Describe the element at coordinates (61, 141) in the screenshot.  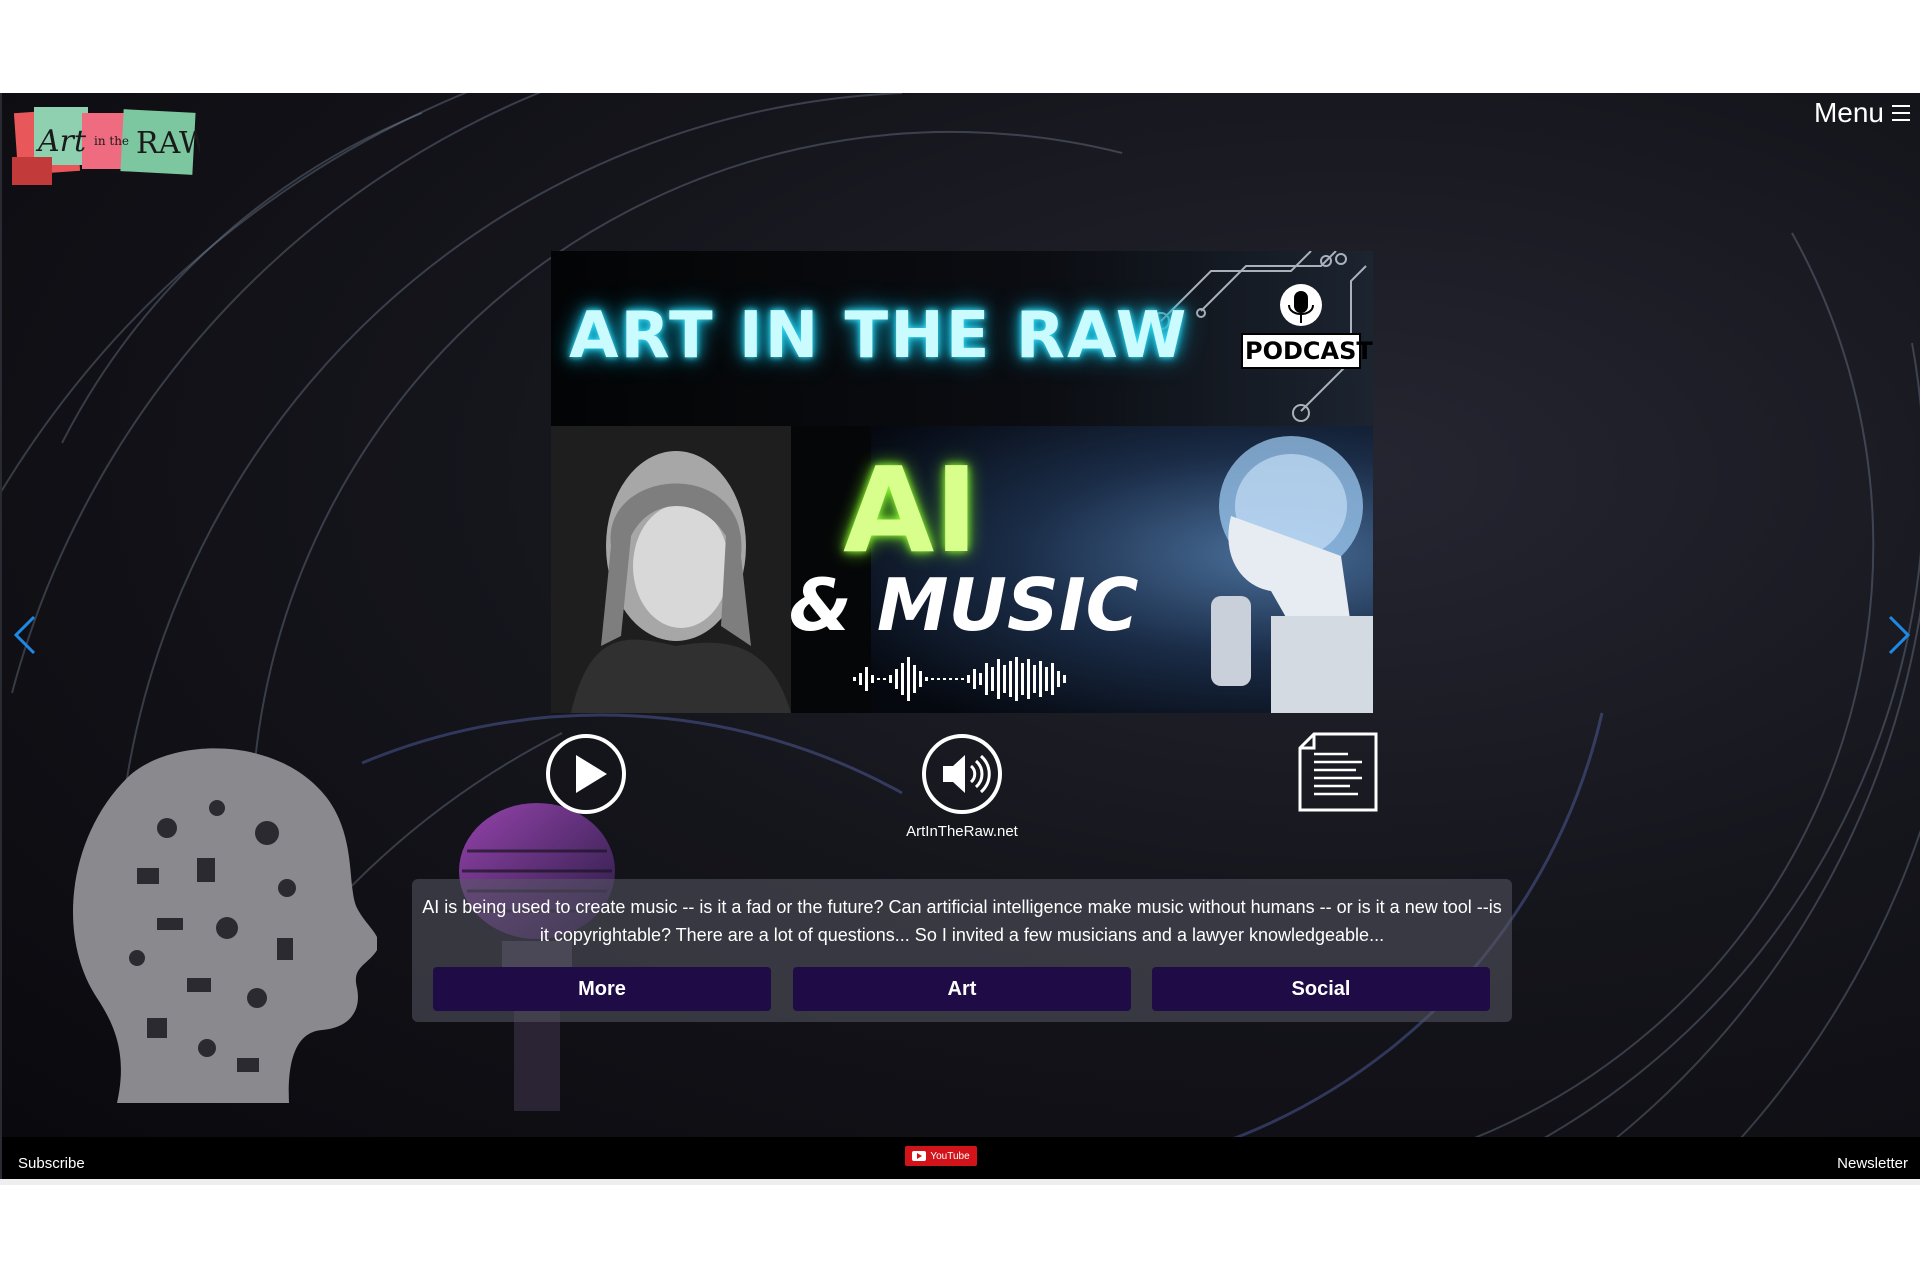
I see `svg-text: Art` at that location.